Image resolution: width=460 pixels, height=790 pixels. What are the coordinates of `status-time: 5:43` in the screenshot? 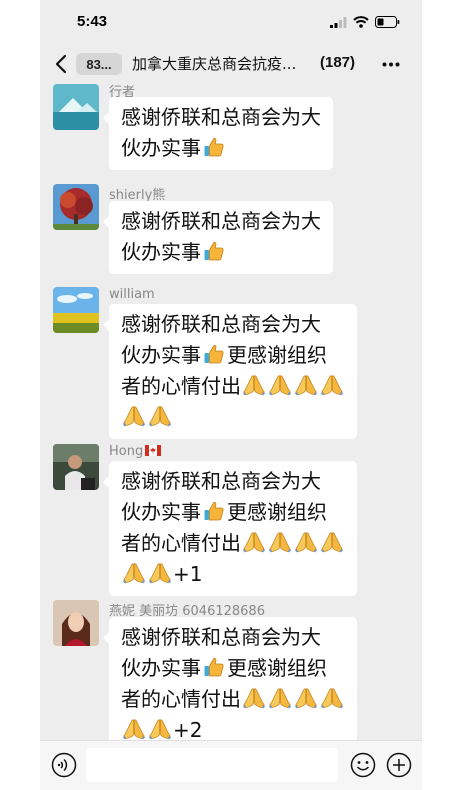 It's located at (92, 21).